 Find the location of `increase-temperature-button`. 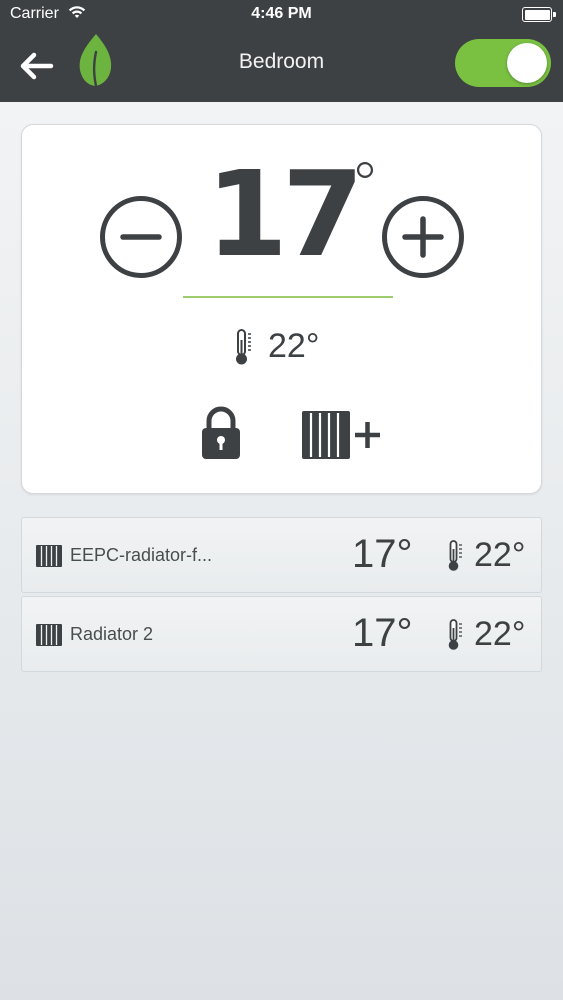

increase-temperature-button is located at coordinates (423, 237).